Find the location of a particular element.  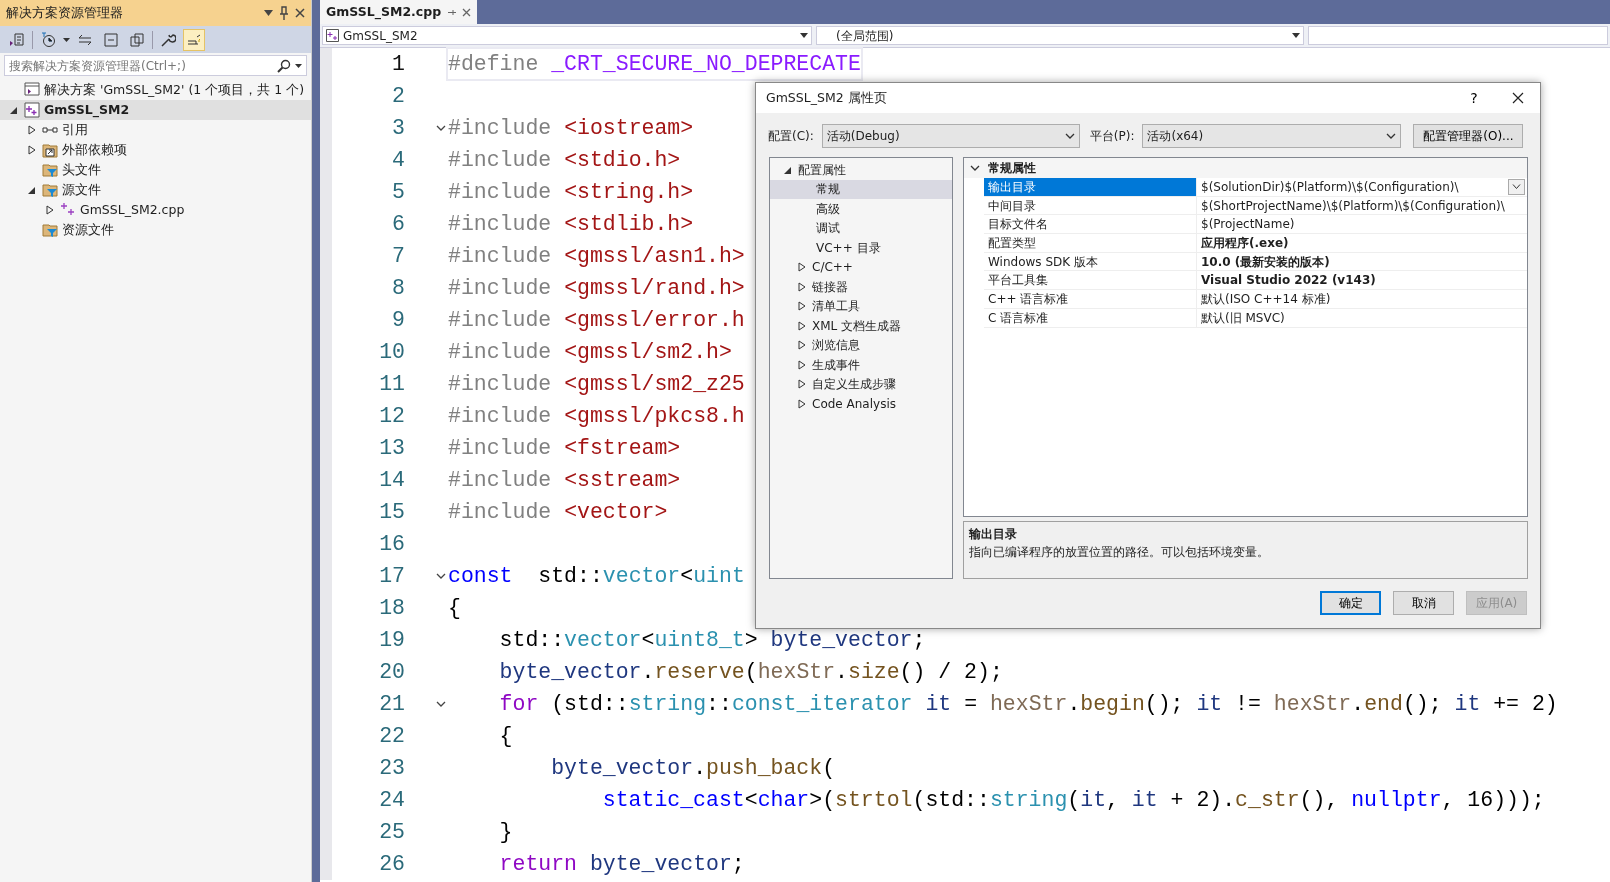

solution-view-icon is located at coordinates (17, 39).